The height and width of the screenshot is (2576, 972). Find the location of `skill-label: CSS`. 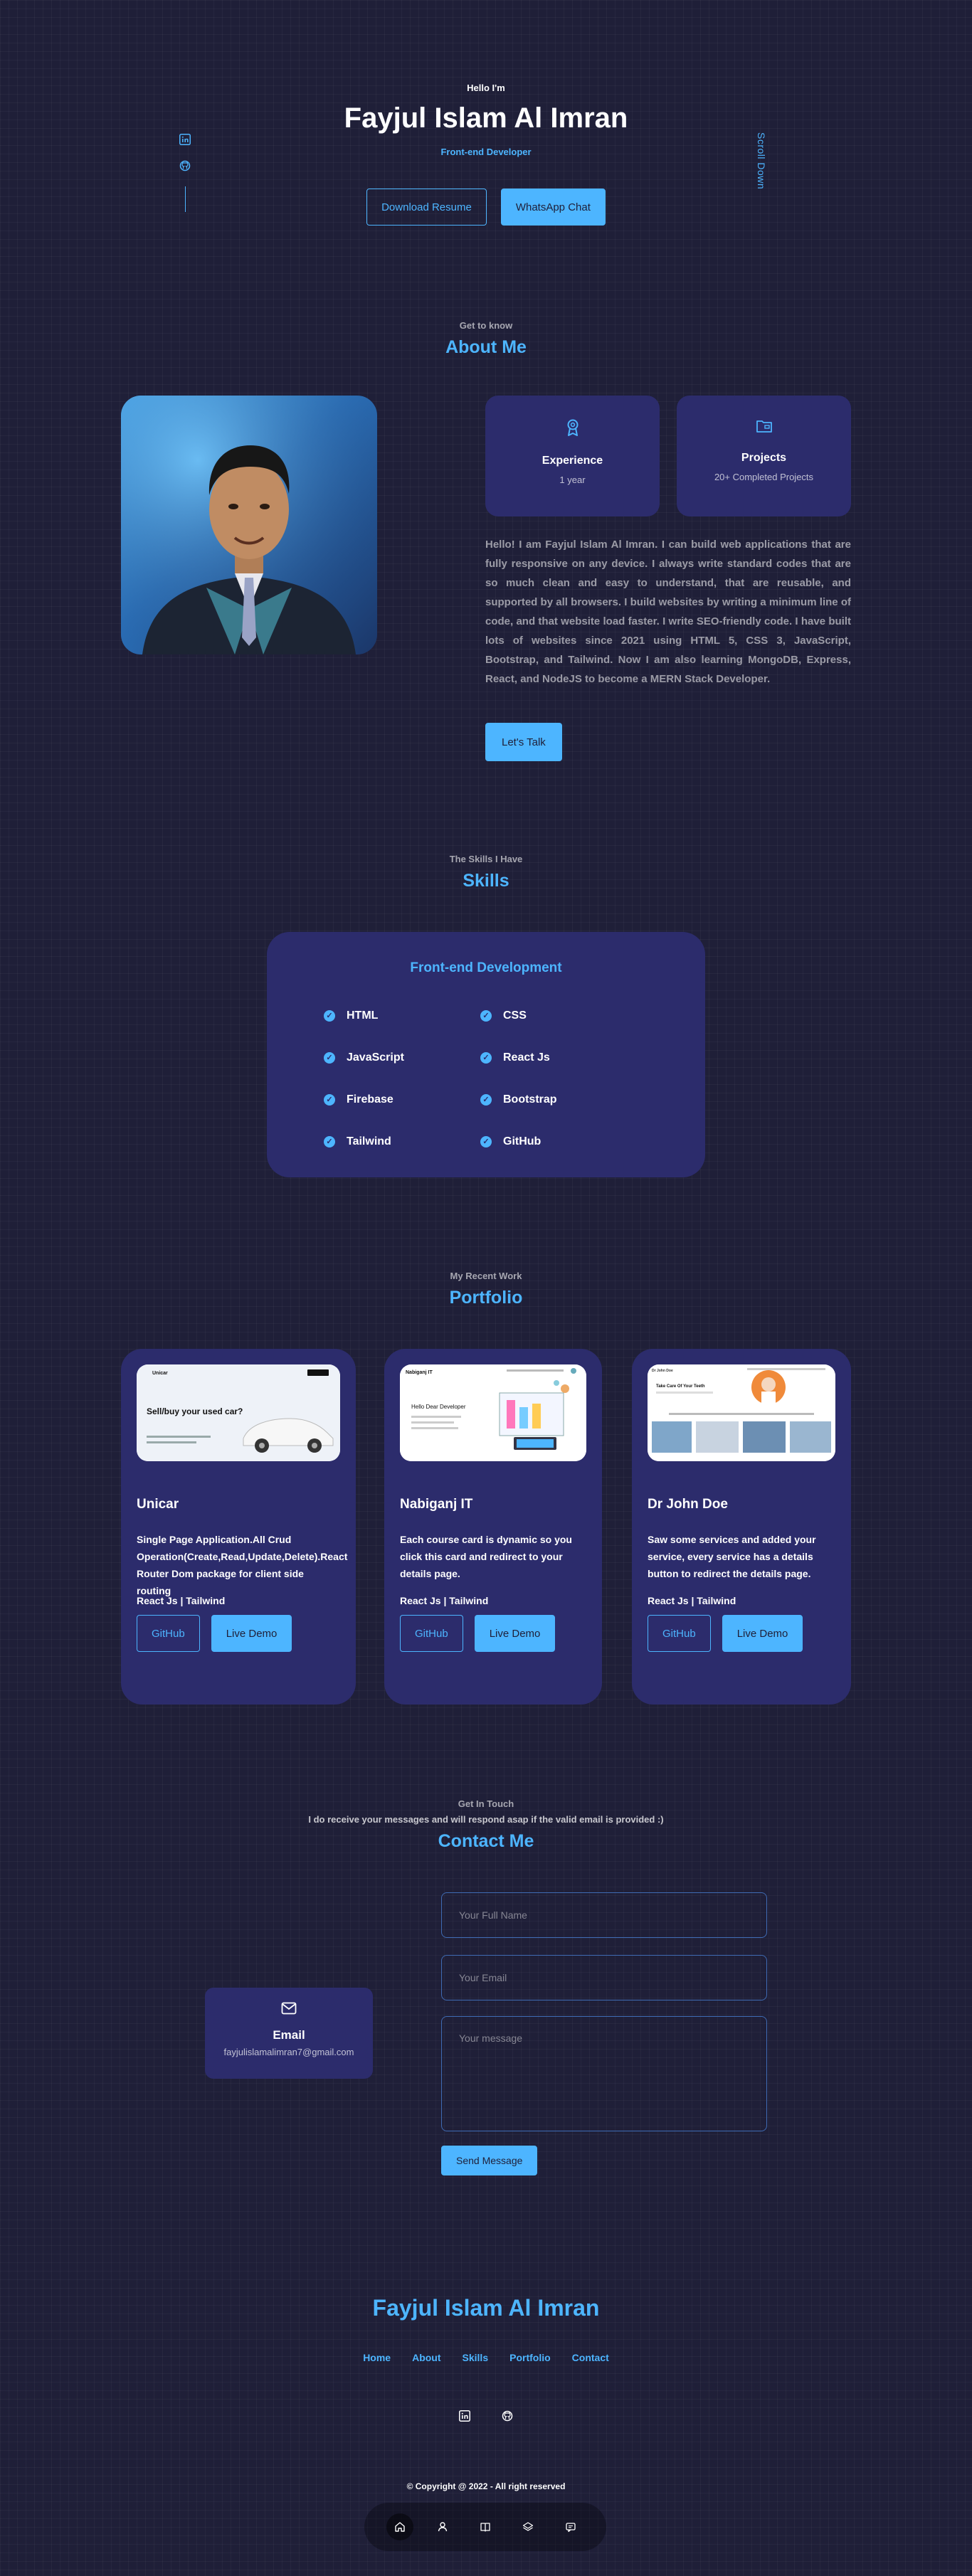

skill-label: CSS is located at coordinates (515, 1016).